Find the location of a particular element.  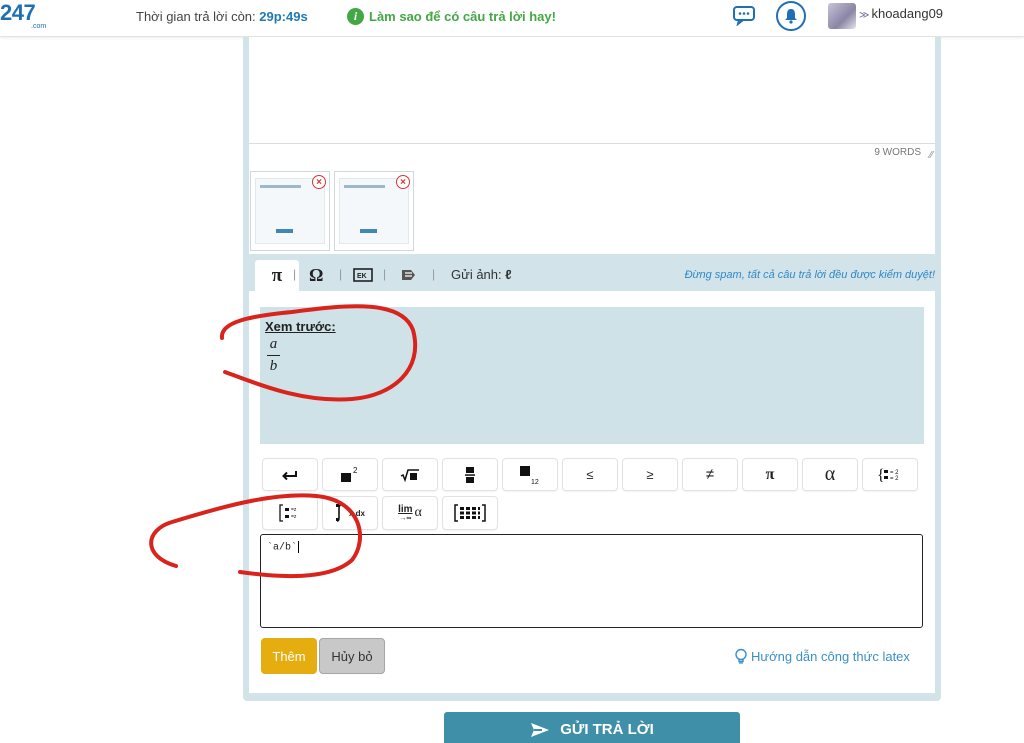

sqrt-button is located at coordinates (410, 474).